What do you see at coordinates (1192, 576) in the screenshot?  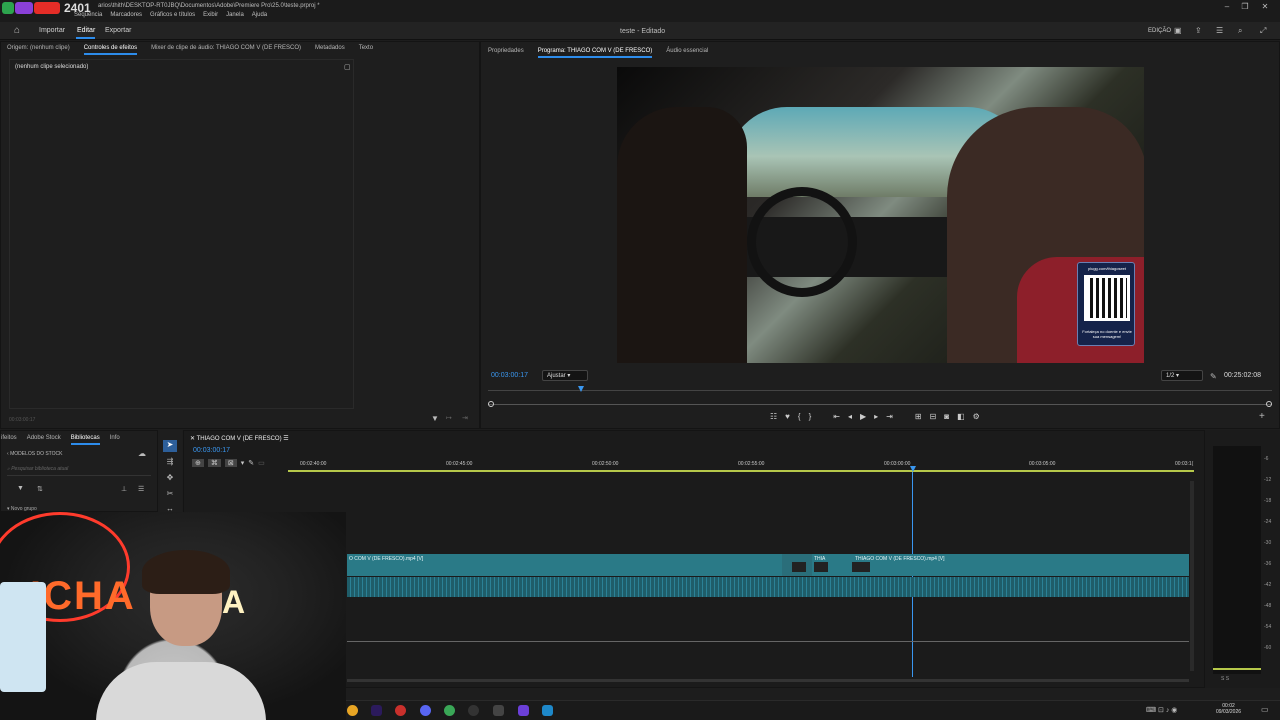 I see `timeline-vscroll` at bounding box center [1192, 576].